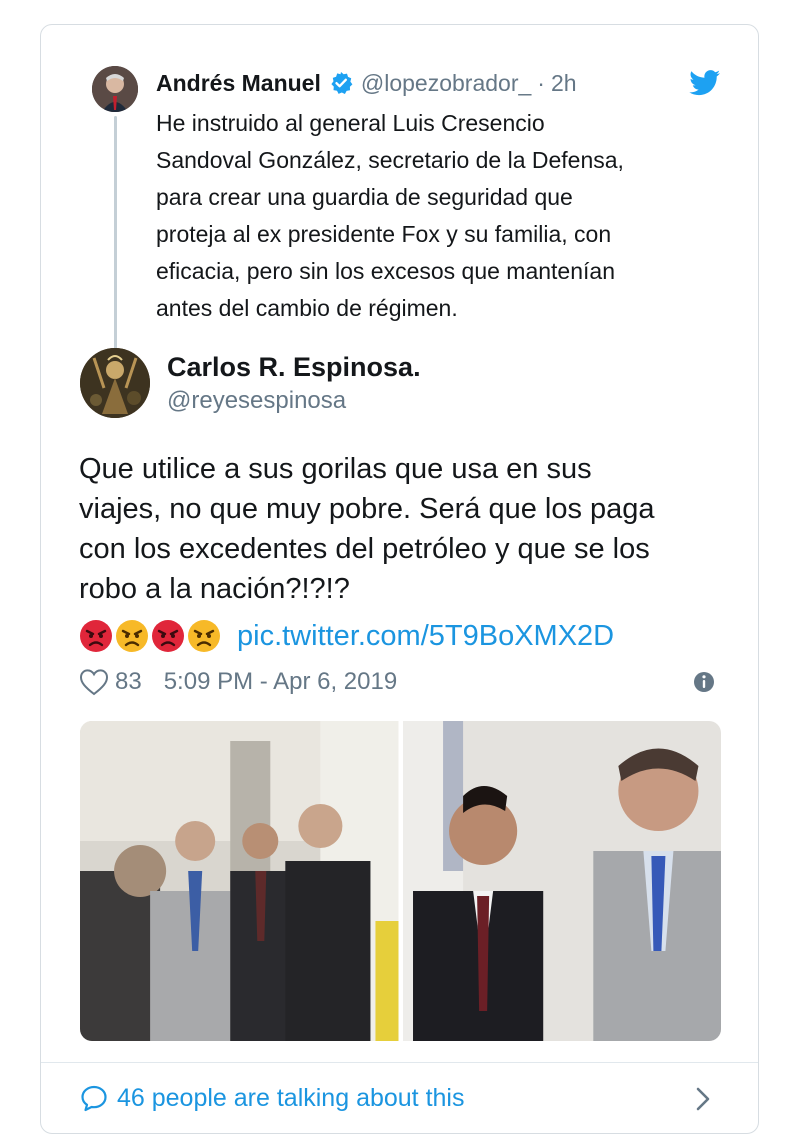  What do you see at coordinates (280, 682) in the screenshot?
I see `tweet-timestamp: 5:09 PM - Apr 6, 2019` at bounding box center [280, 682].